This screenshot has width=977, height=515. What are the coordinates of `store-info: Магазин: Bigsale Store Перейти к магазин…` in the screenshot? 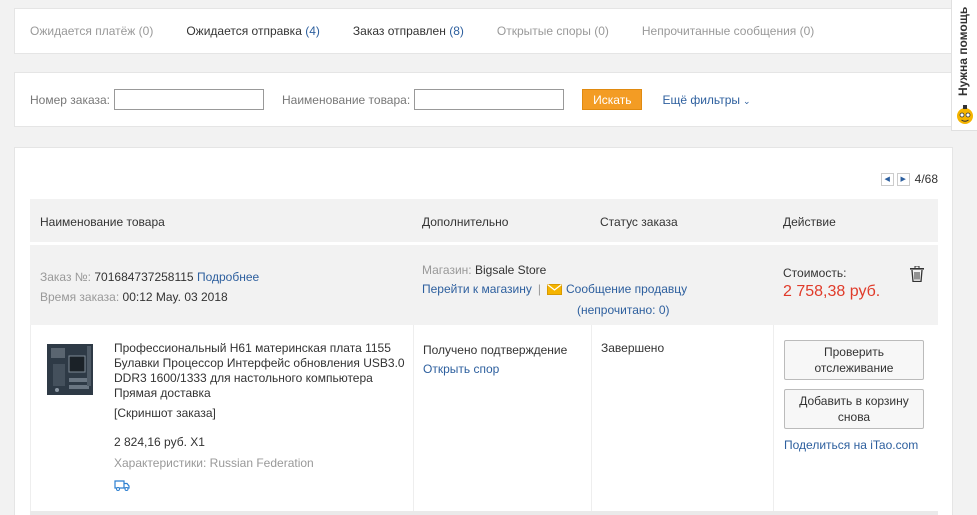 It's located at (554, 290).